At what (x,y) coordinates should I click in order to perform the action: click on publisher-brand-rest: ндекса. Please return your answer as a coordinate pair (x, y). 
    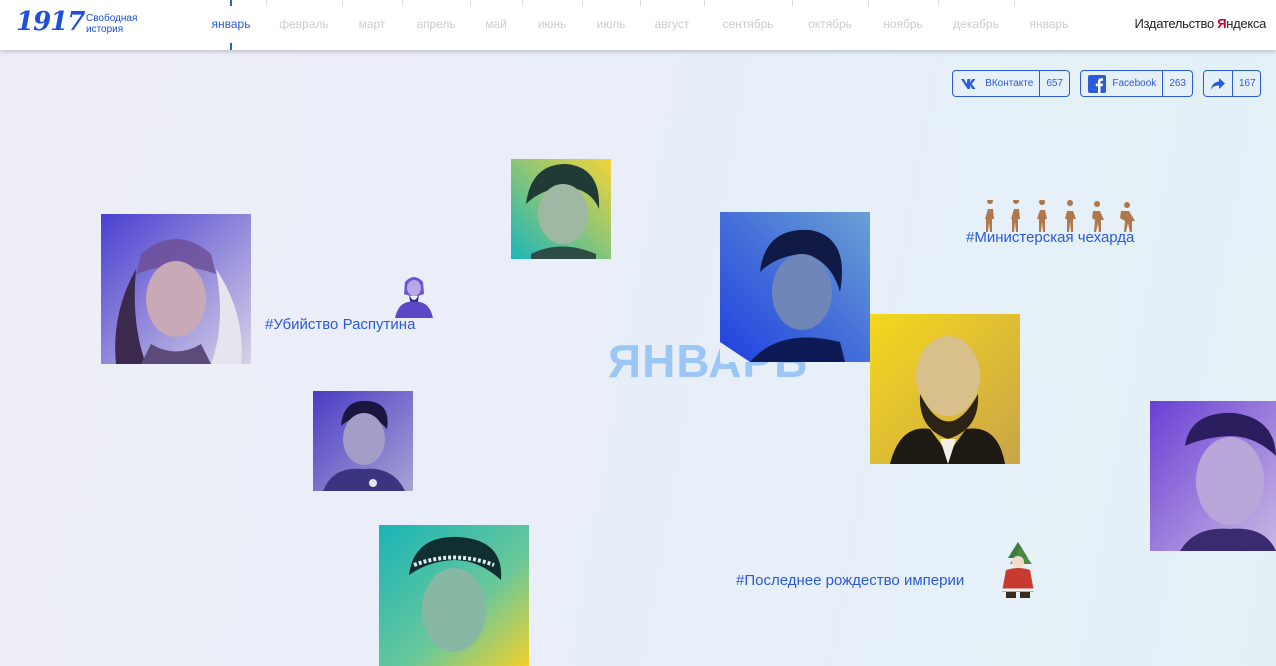
    Looking at the image, I should click on (1246, 23).